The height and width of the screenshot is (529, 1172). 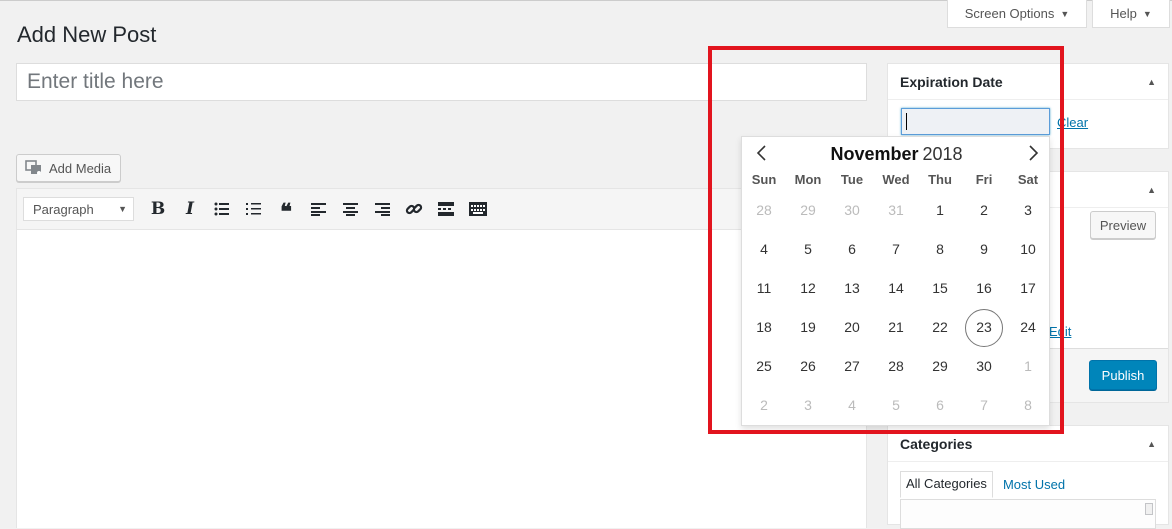 What do you see at coordinates (1072, 122) in the screenshot?
I see `clear-link: Clear` at bounding box center [1072, 122].